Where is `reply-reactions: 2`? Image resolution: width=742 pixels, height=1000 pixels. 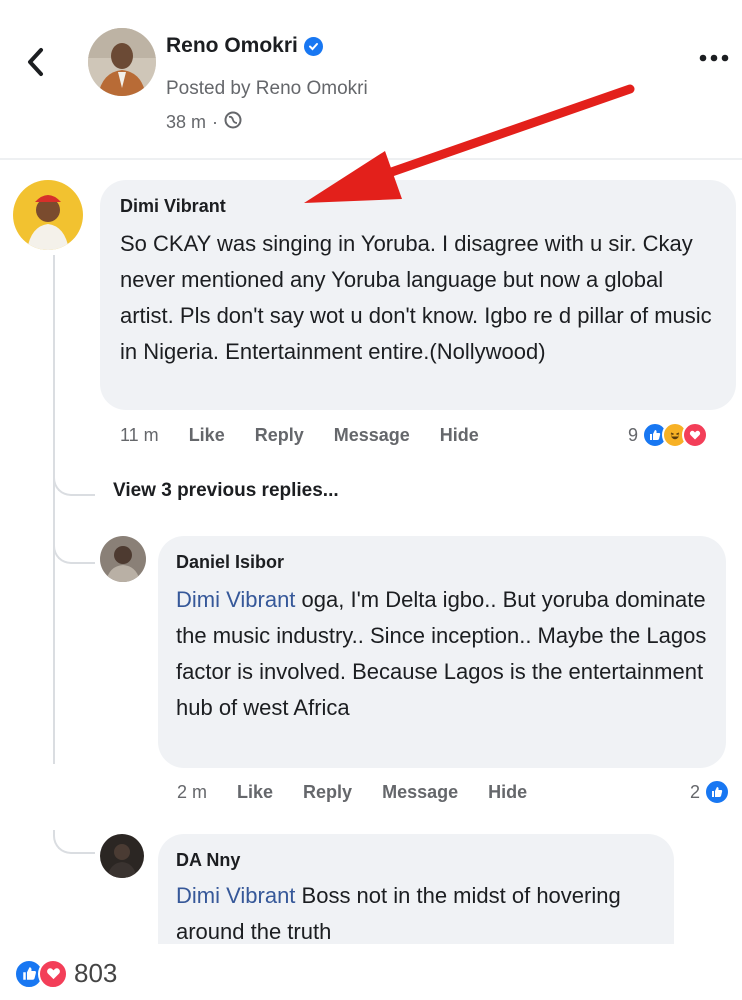 reply-reactions: 2 is located at coordinates (710, 792).